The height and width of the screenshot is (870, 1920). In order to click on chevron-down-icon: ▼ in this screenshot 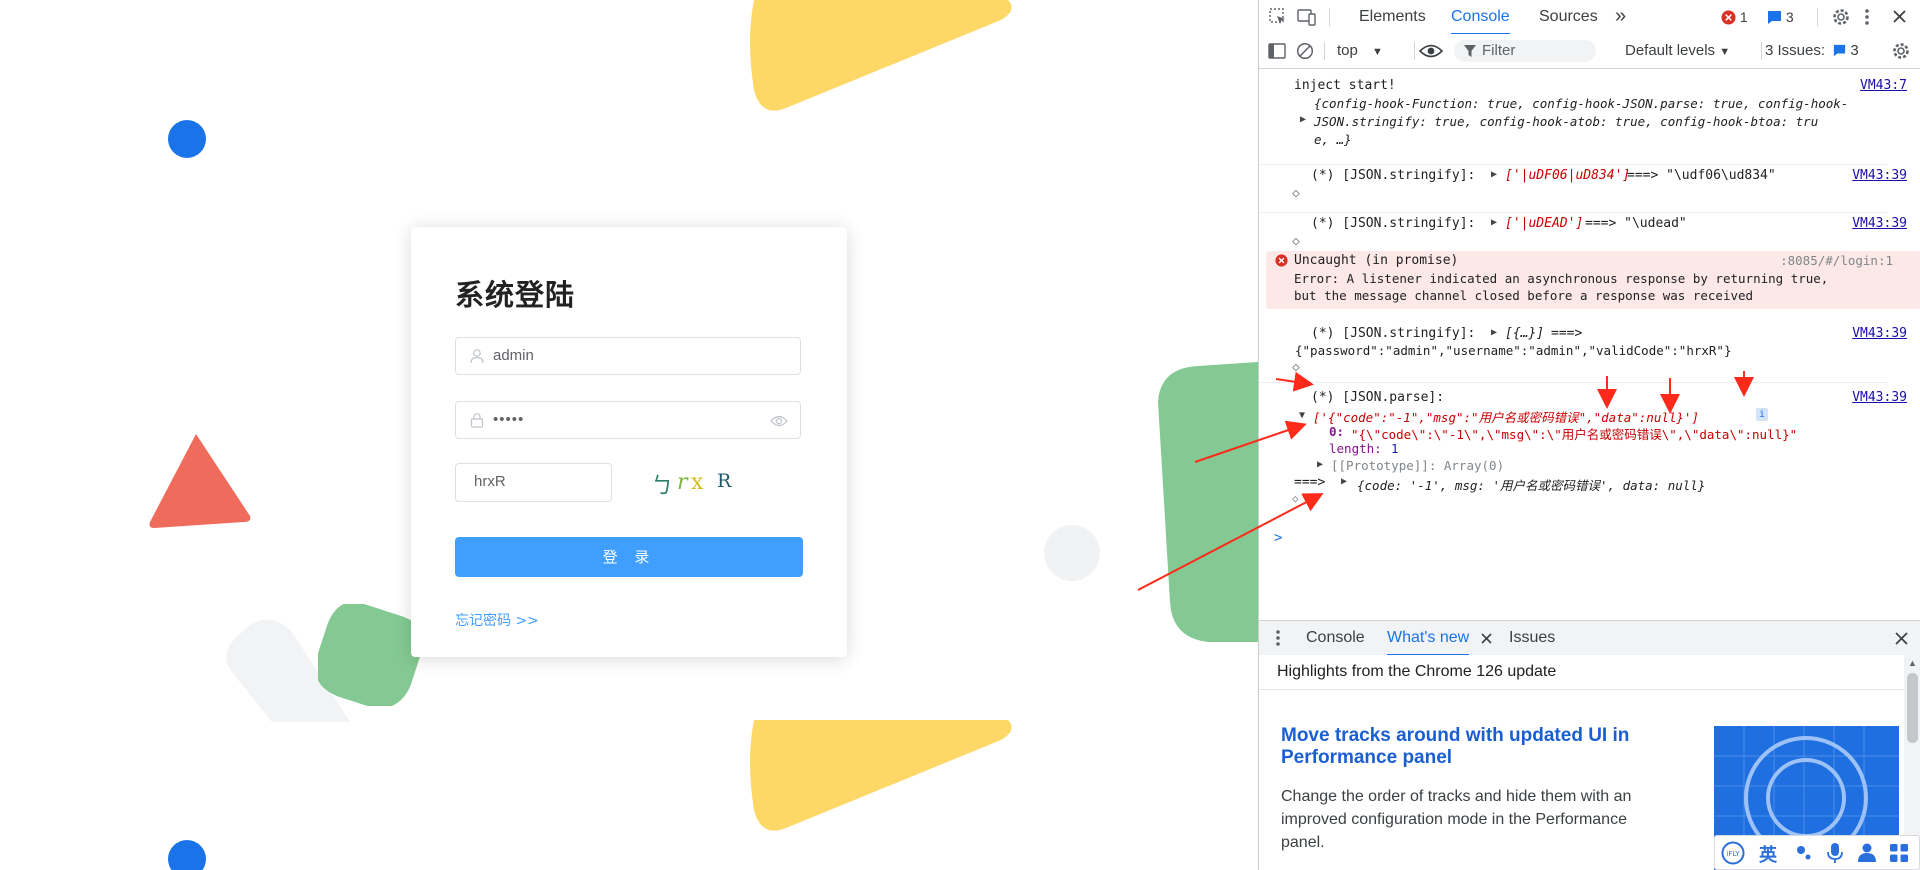, I will do `click(1377, 52)`.